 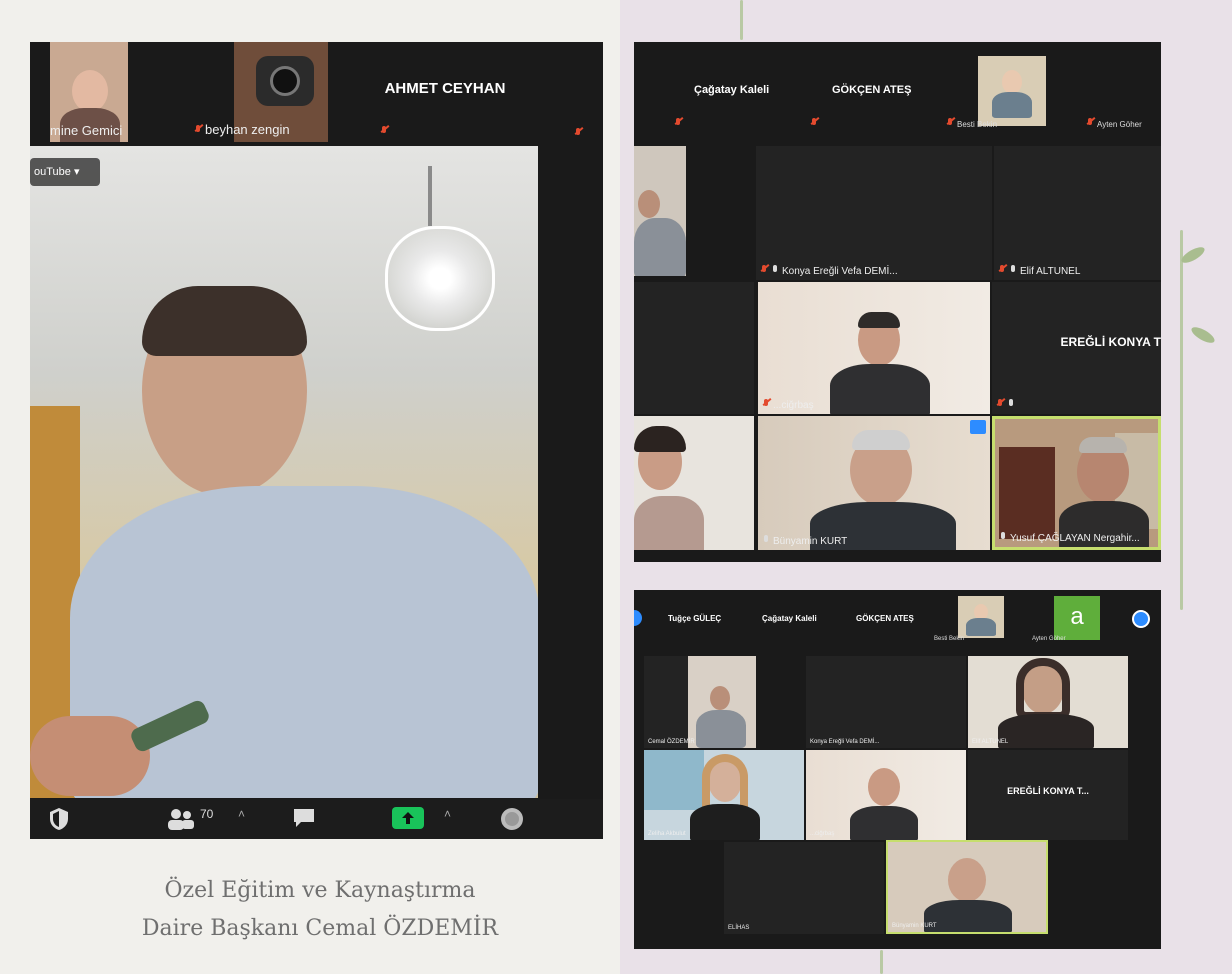 What do you see at coordinates (885, 618) in the screenshot?
I see `participant-name: GÖKÇEN ATEŞ` at bounding box center [885, 618].